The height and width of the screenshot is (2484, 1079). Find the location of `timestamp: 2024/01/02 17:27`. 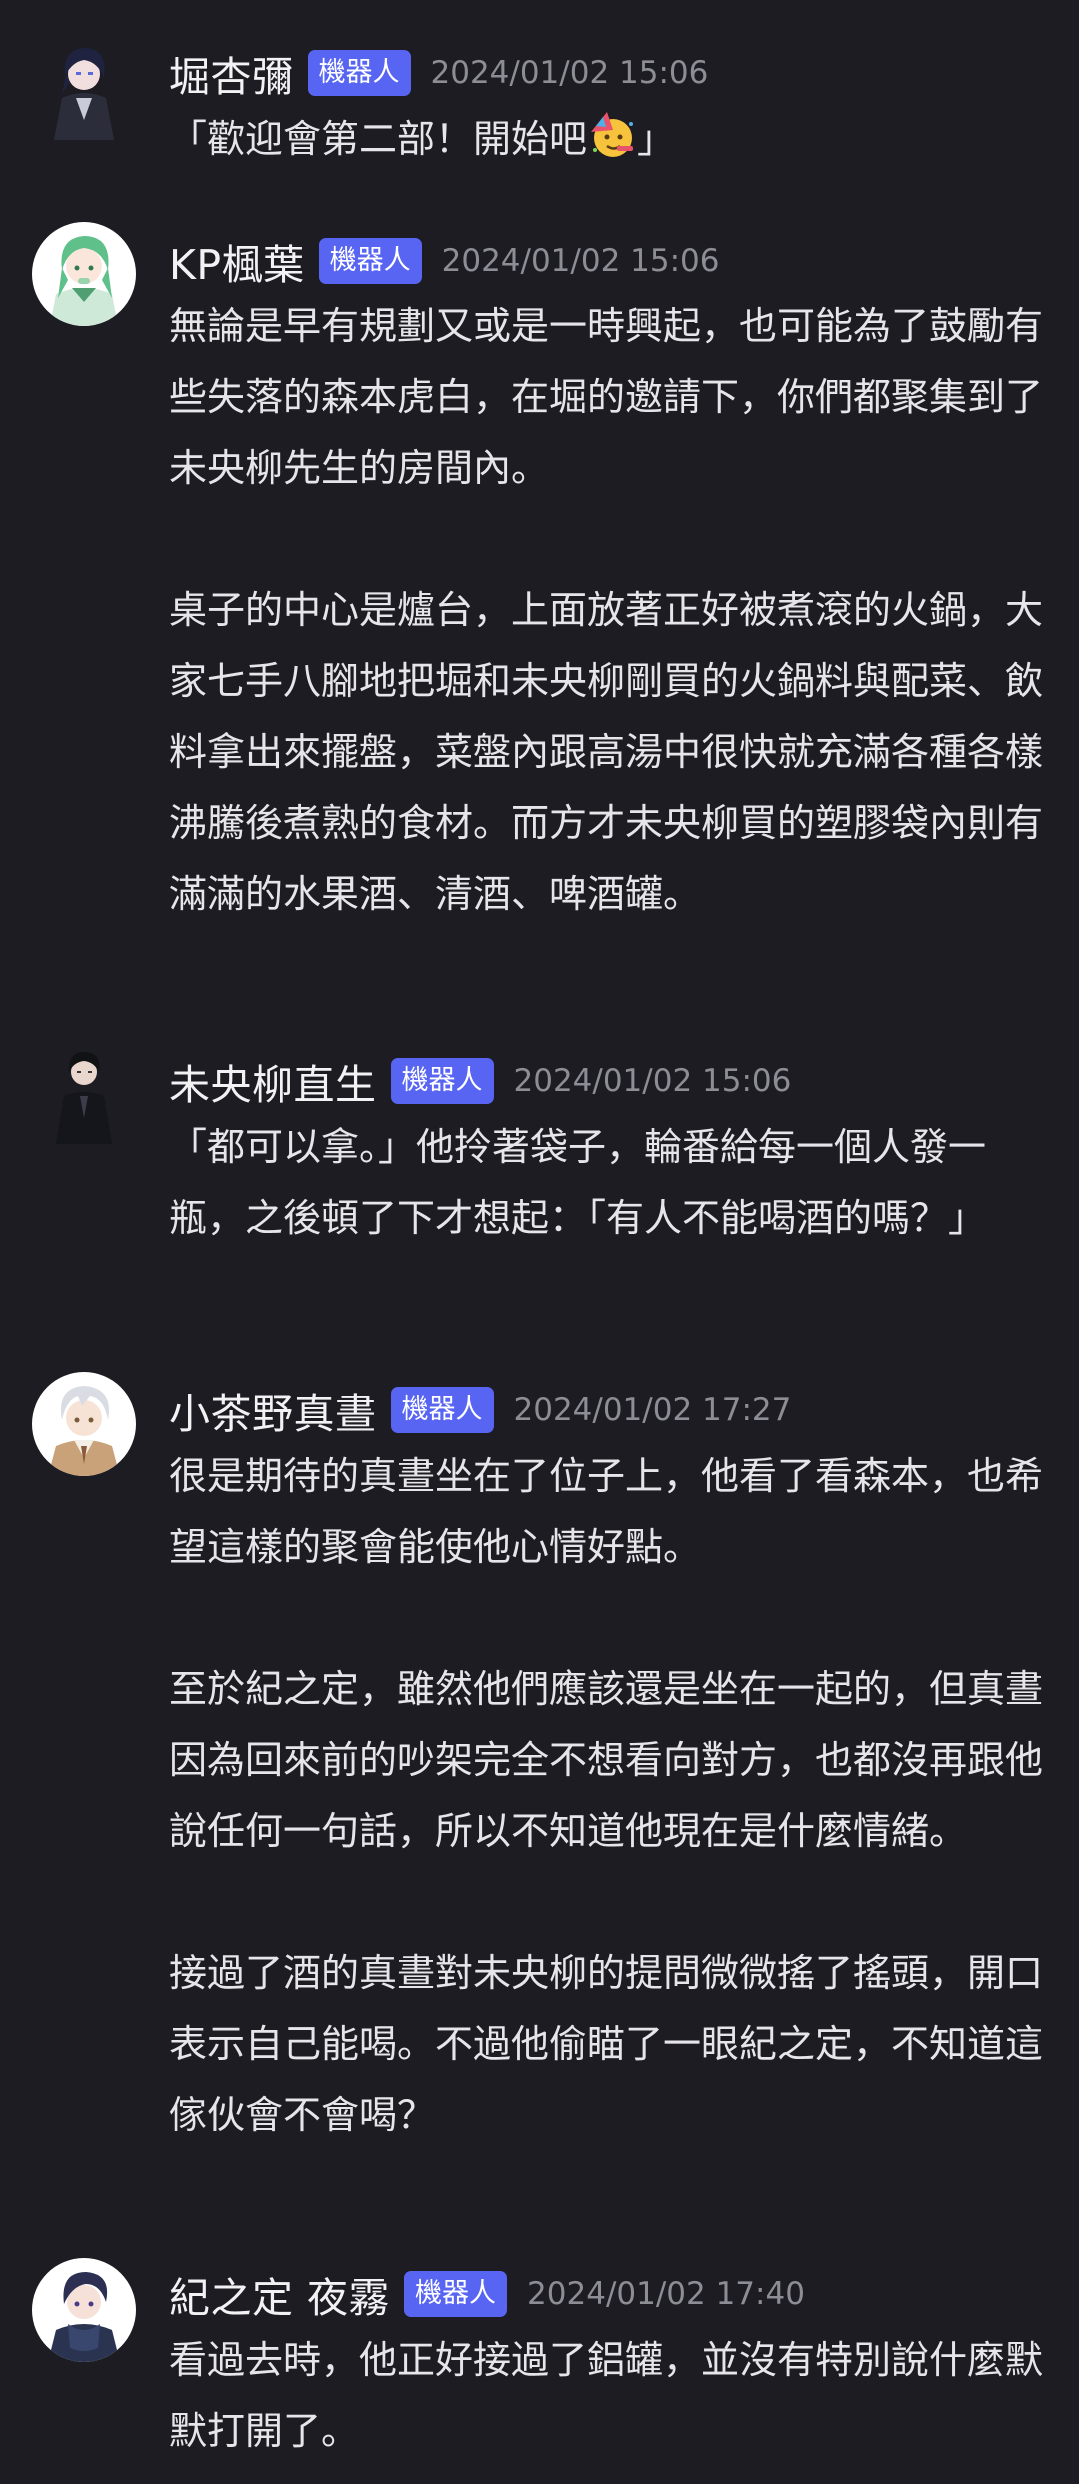

timestamp: 2024/01/02 17:27 is located at coordinates (653, 1410).